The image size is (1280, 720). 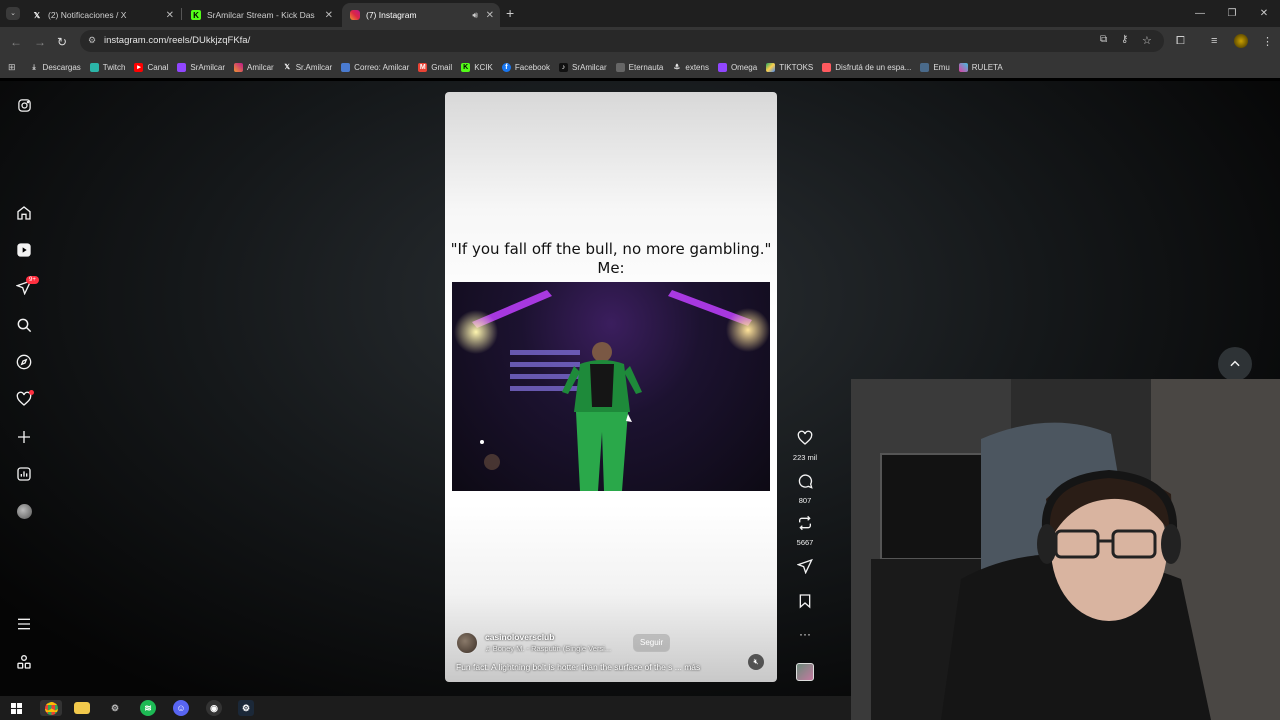 What do you see at coordinates (475, 15) in the screenshot?
I see `speaker-icon: 🔊︎` at bounding box center [475, 15].